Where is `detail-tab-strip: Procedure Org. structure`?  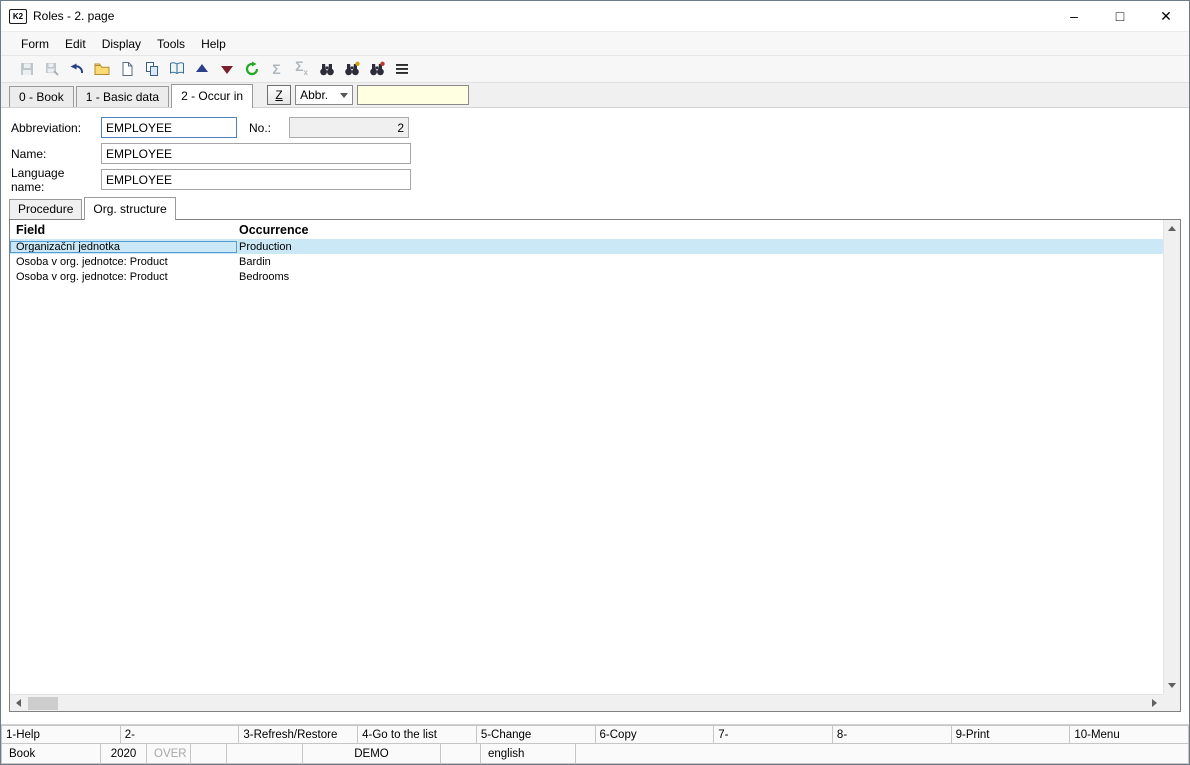 detail-tab-strip: Procedure Org. structure is located at coordinates (595, 208).